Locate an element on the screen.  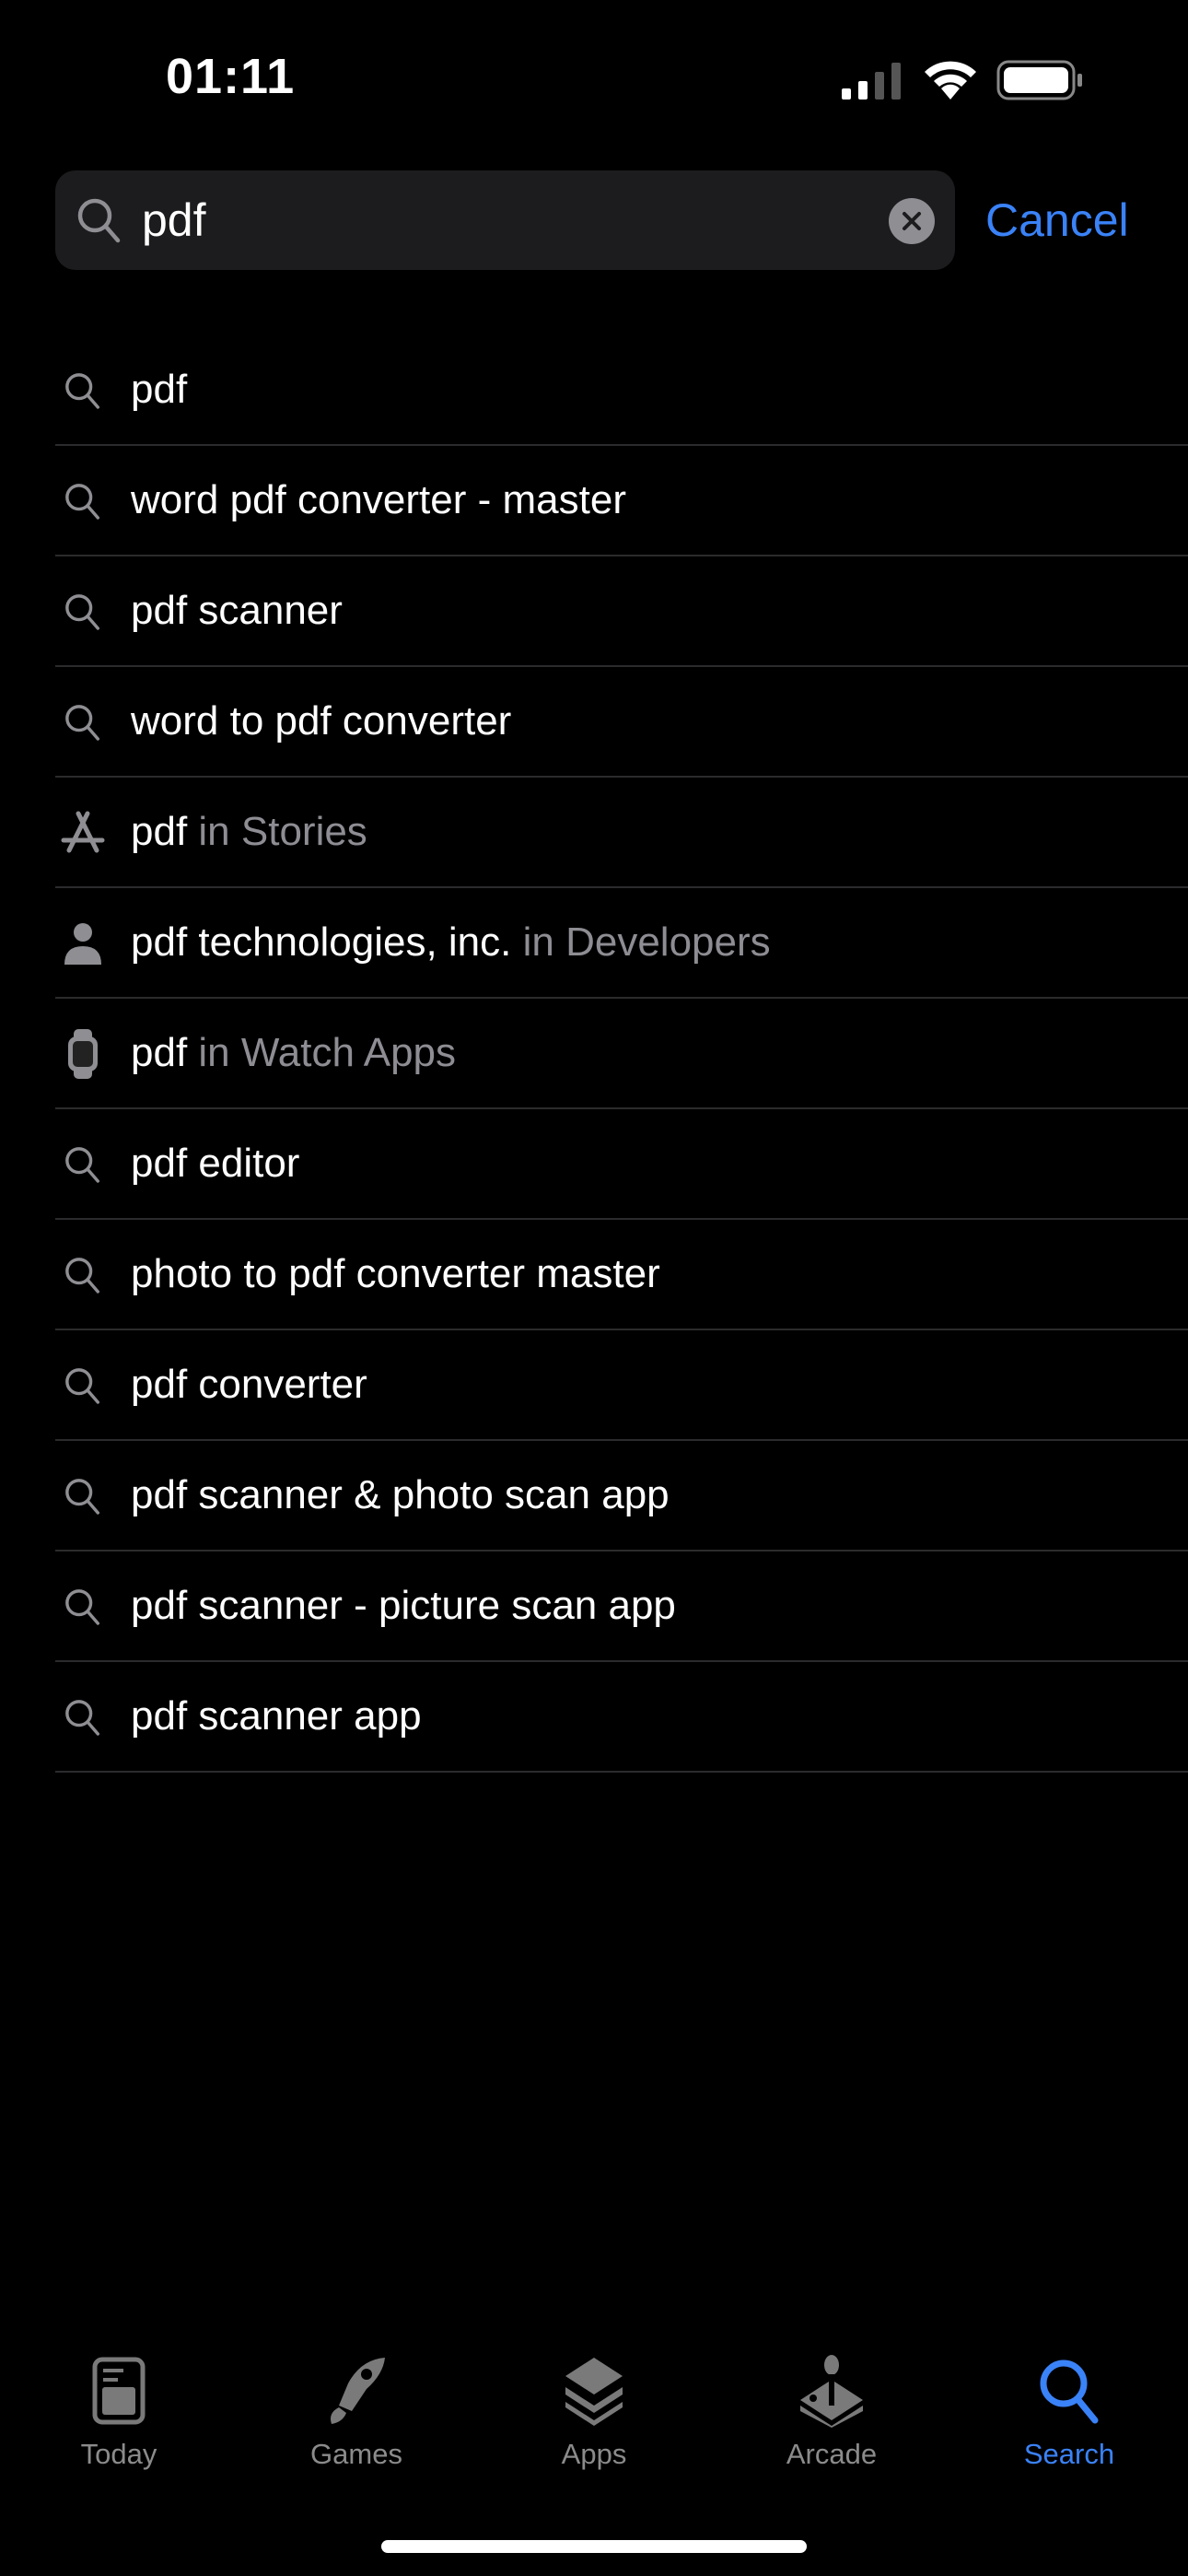
suggestion-text: pdf scanner app is located at coordinates (276, 1716).